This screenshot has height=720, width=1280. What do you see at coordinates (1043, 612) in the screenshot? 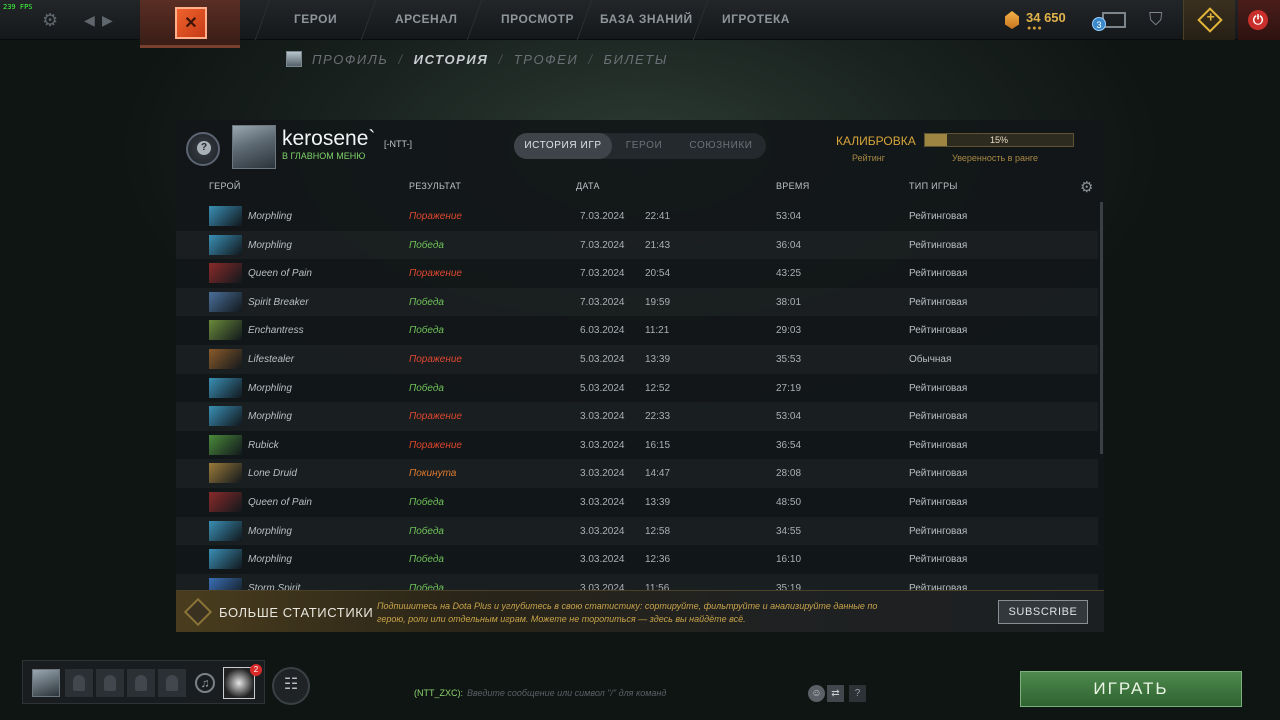
I see `subscribe-button: SUBSCRIBE` at bounding box center [1043, 612].